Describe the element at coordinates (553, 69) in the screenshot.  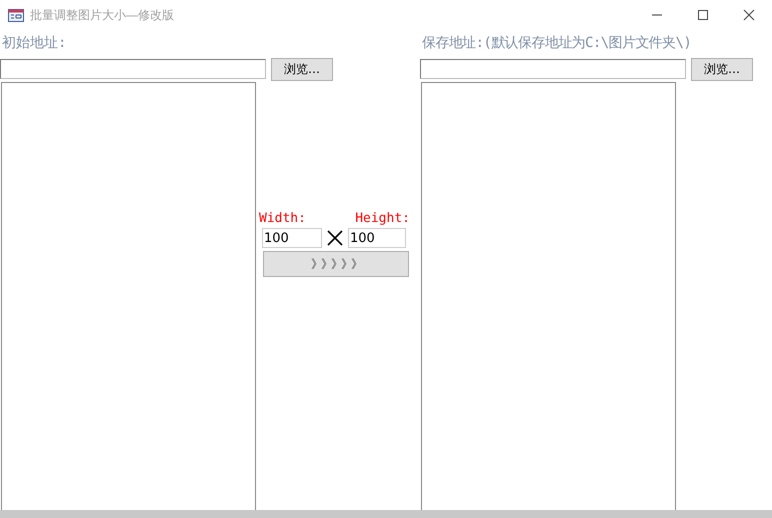
I see `target-path-field` at that location.